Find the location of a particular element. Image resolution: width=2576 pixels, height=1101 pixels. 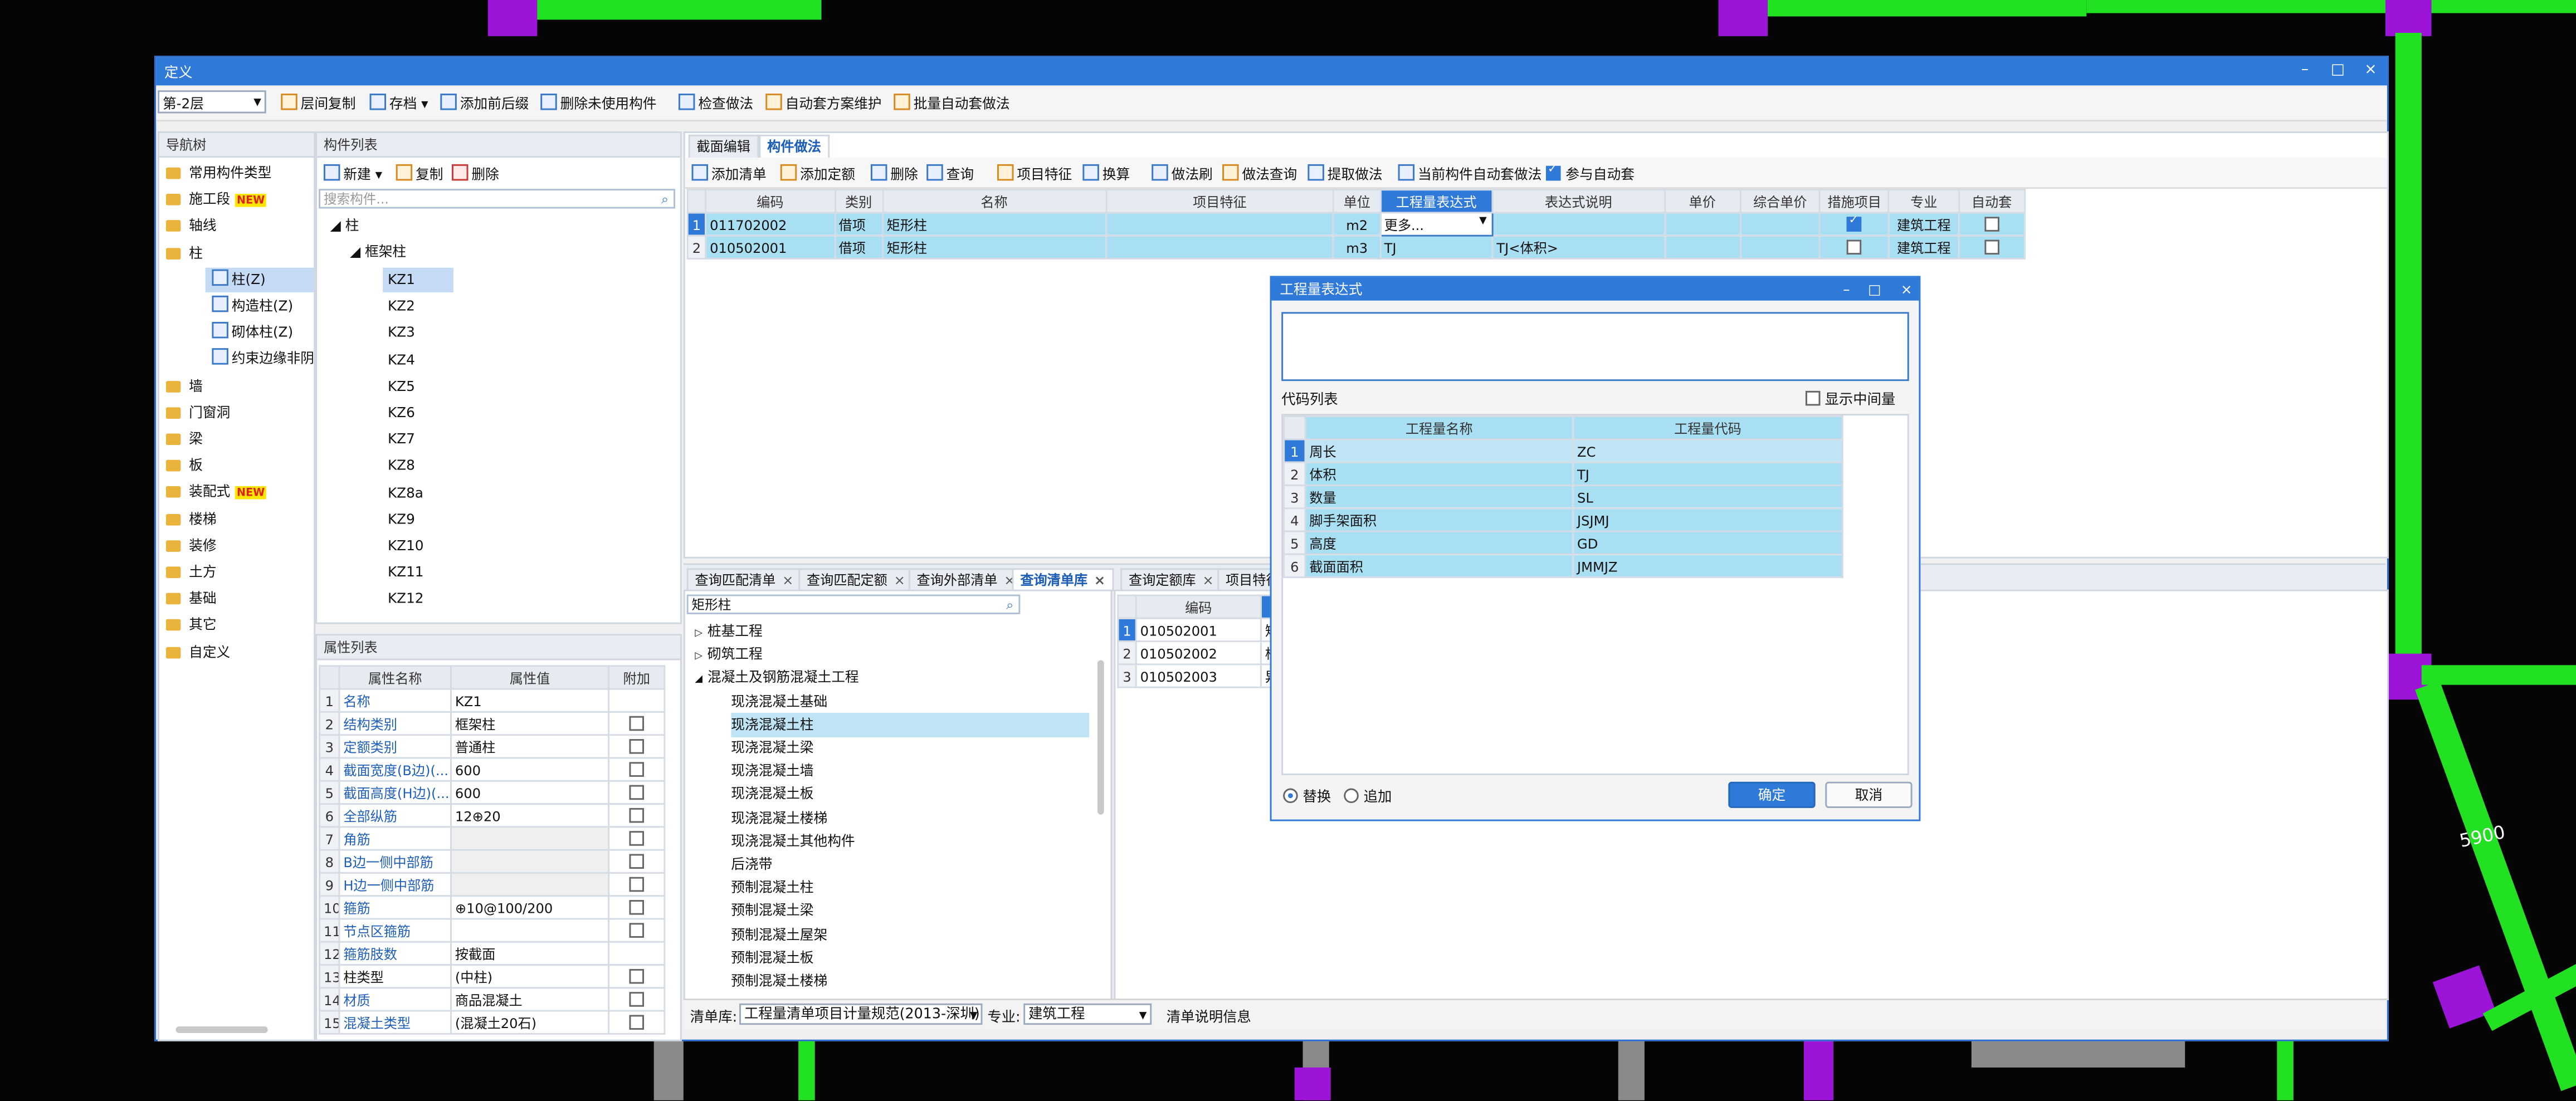

property-row: 8 B边一侧中部筋 is located at coordinates (492, 862).